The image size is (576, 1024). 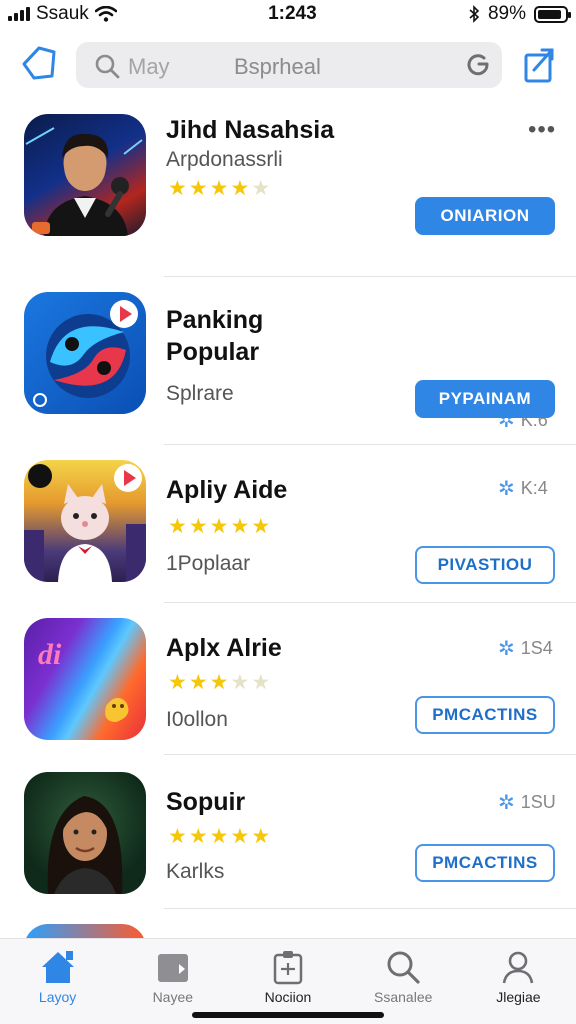 I want to click on back-icon, so click(x=40, y=64).